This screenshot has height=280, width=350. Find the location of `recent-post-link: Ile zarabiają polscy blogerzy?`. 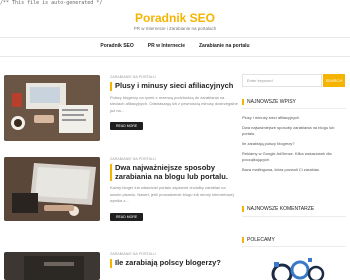

recent-post-link: Ile zarabiają polscy blogerzy? is located at coordinates (294, 146).